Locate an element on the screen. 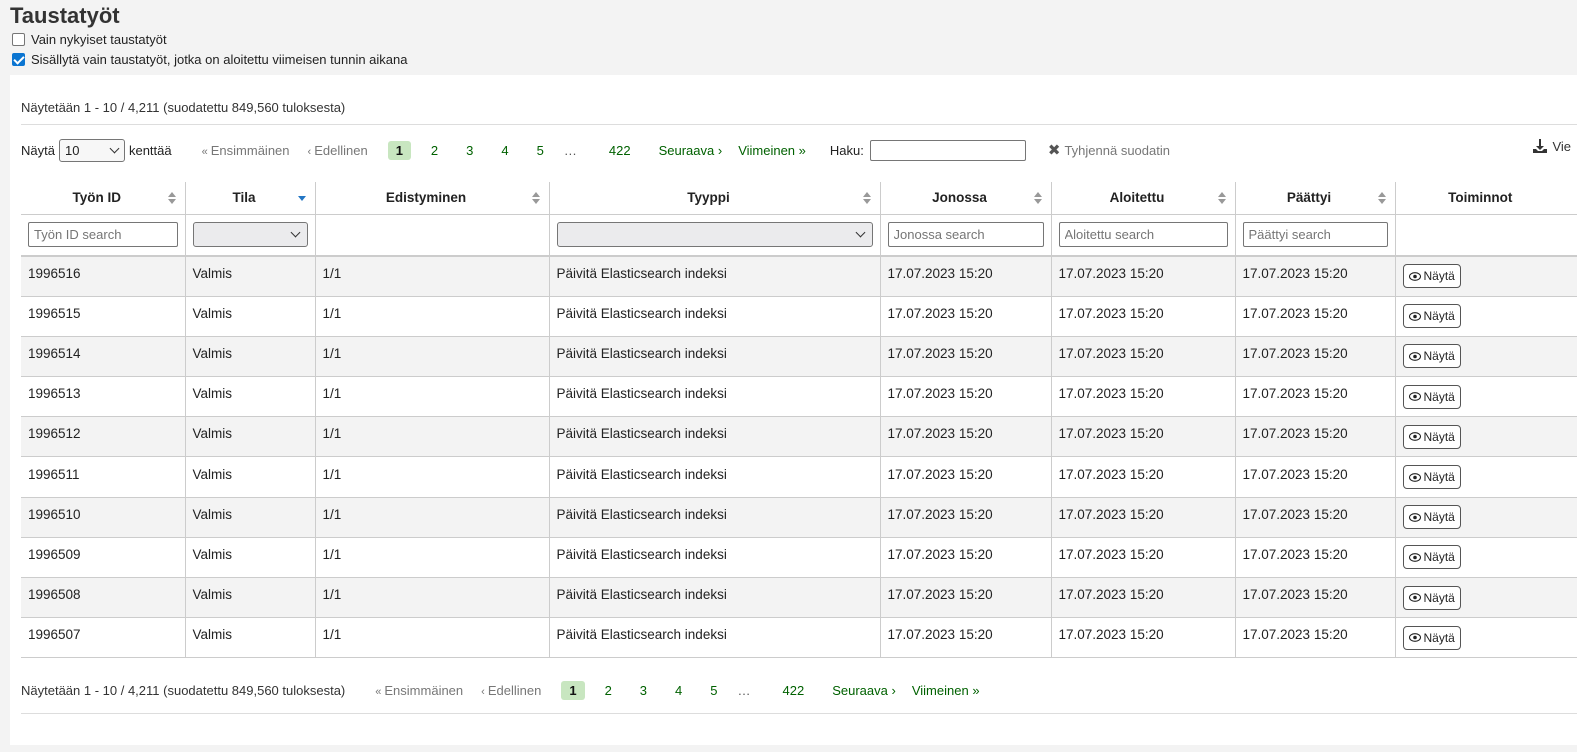 This screenshot has height=752, width=1577. search-input is located at coordinates (947, 150).